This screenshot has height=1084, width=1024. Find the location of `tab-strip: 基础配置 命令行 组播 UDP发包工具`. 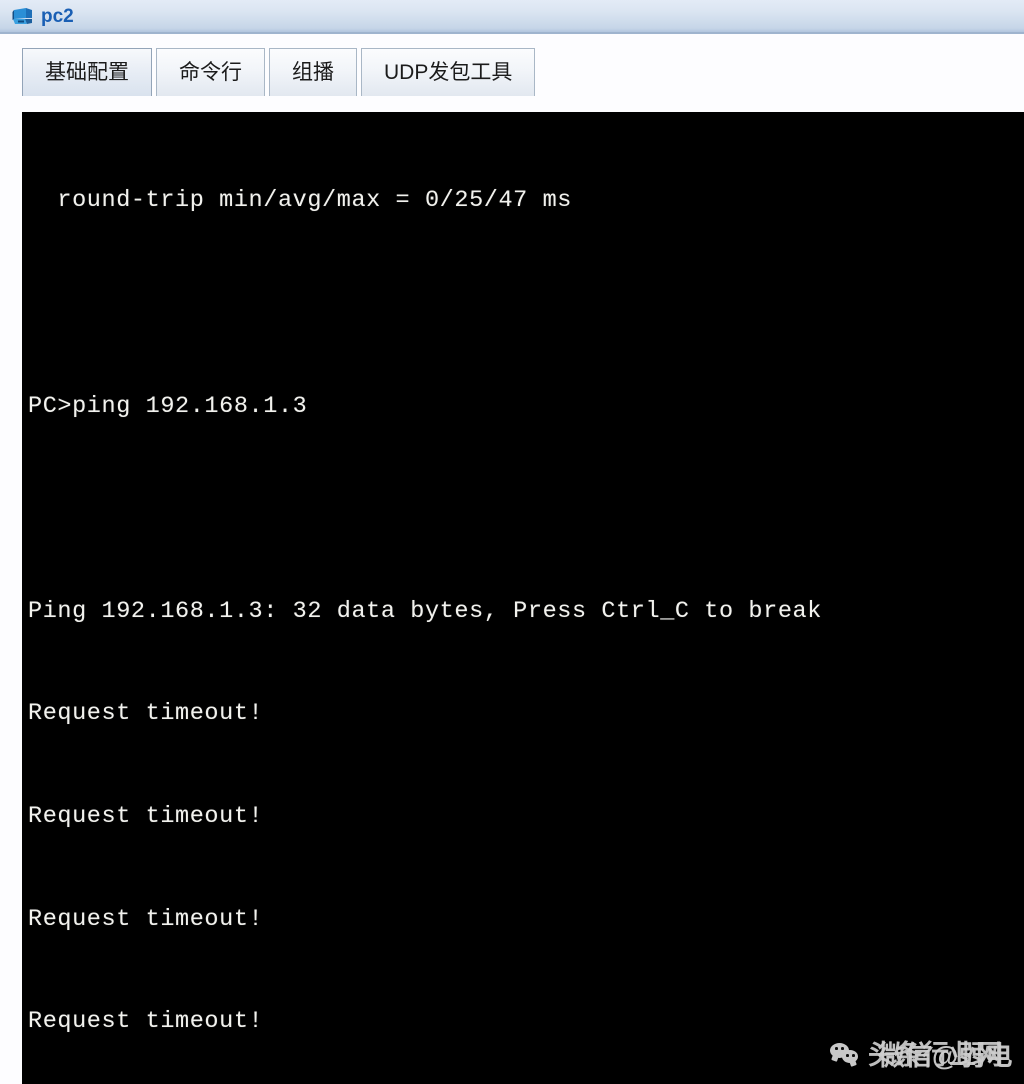

tab-strip: 基础配置 命令行 组播 UDP发包工具 is located at coordinates (512, 73).